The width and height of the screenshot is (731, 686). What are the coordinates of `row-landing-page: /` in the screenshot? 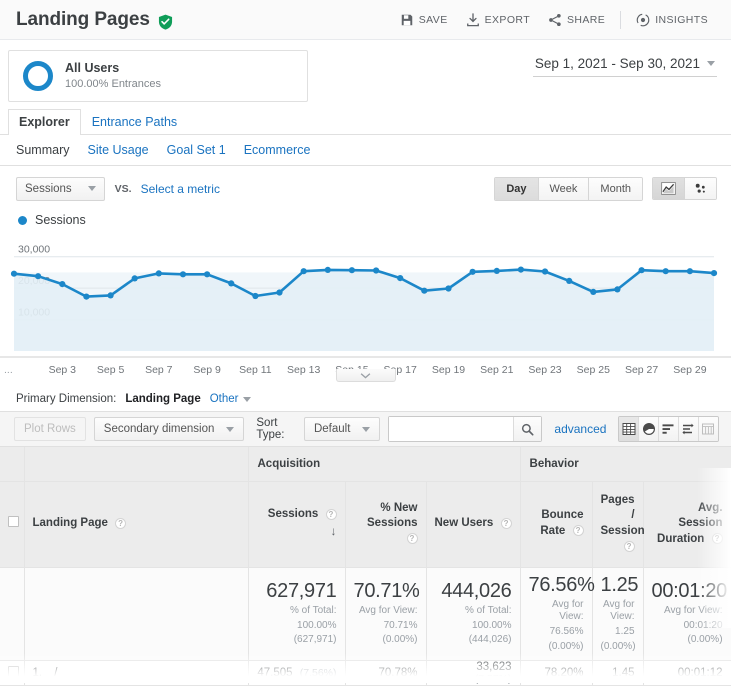 It's located at (55, 673).